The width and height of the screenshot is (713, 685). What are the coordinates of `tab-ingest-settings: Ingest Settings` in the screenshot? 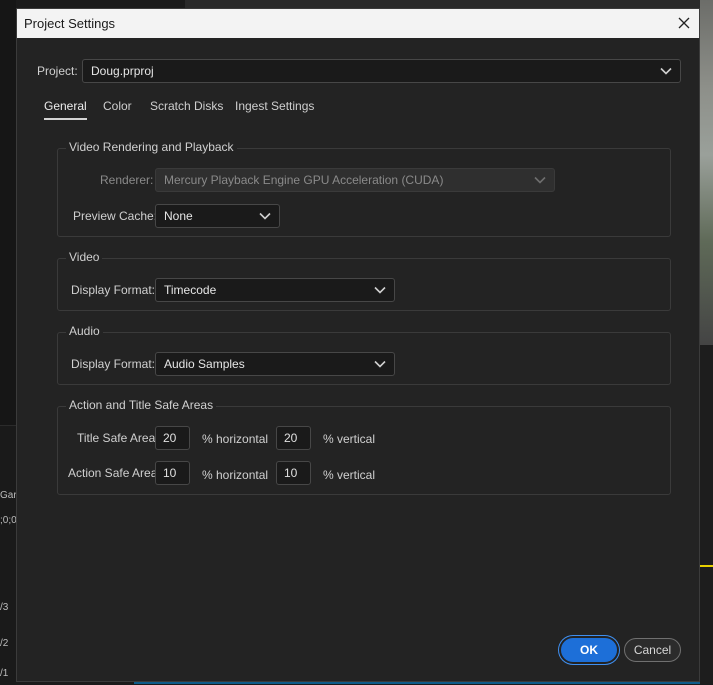 It's located at (274, 106).